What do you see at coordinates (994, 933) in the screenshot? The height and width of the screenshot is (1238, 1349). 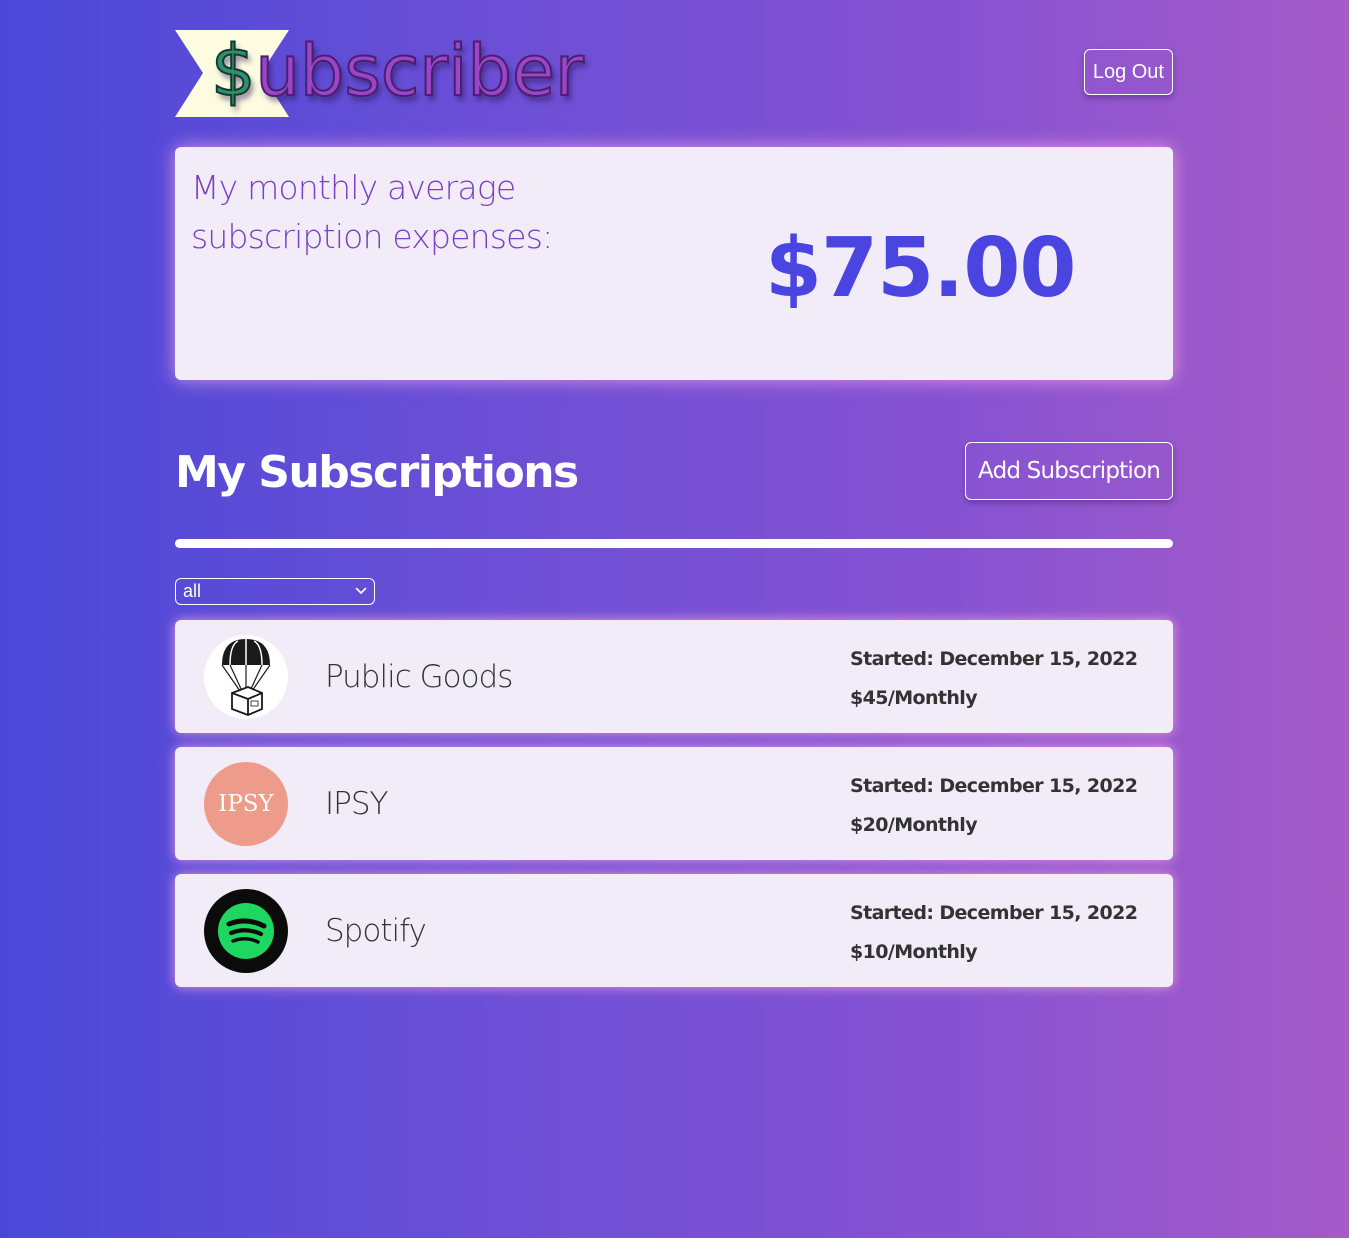 I see `subscription-details: Started: December 15, 2022 $10/Monthly` at bounding box center [994, 933].